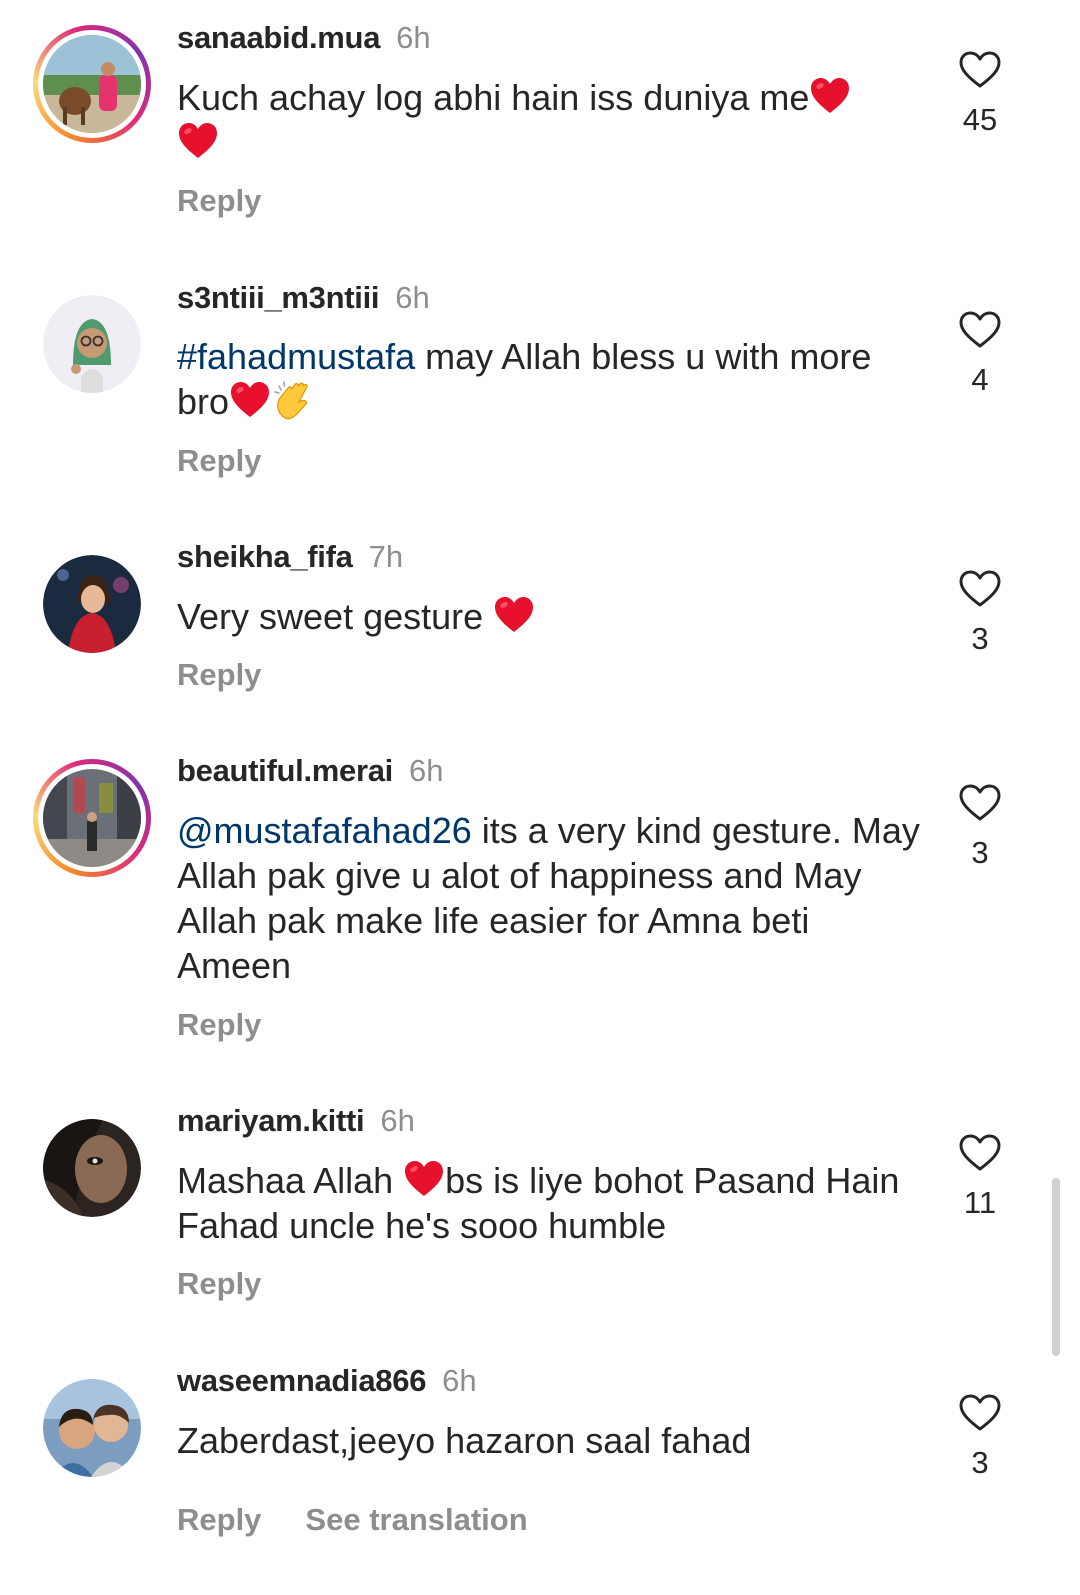  Describe the element at coordinates (386, 556) in the screenshot. I see `timestamp: 7h` at that location.